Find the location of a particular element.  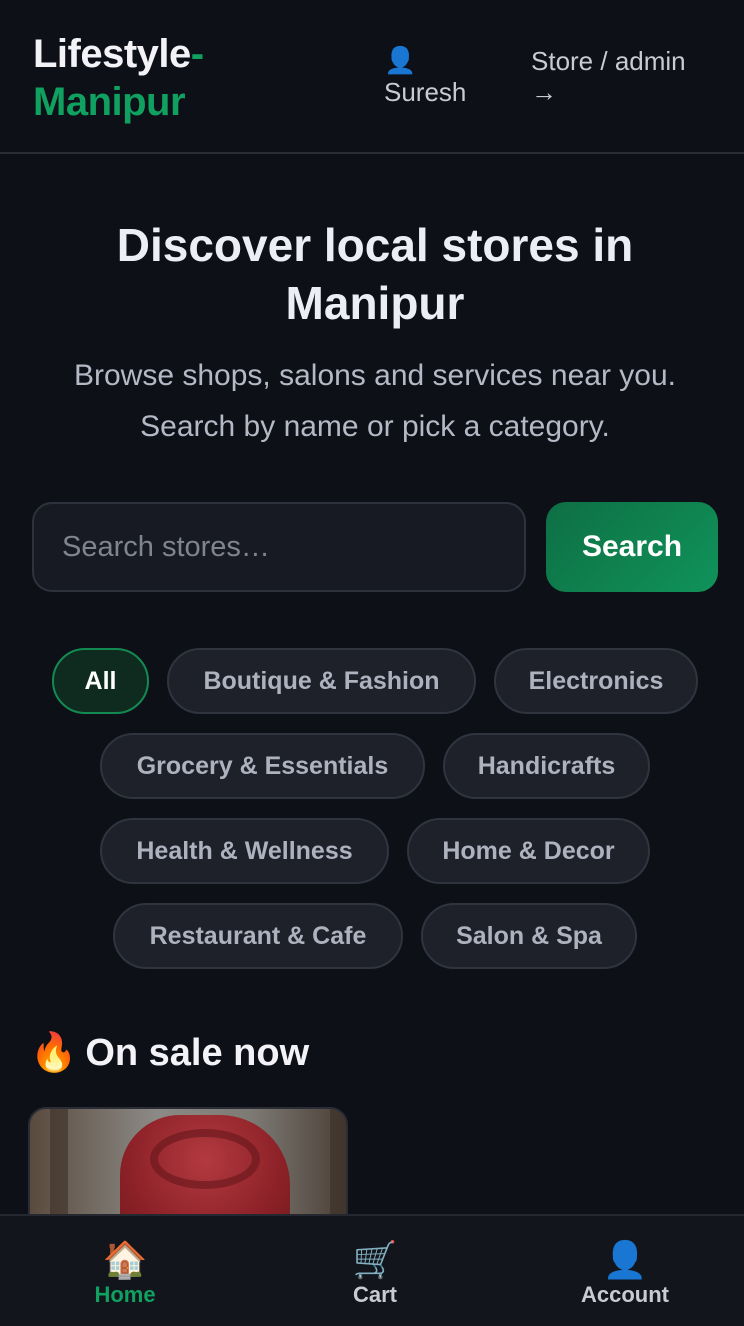

nav-home: 🏠 Home is located at coordinates (125, 1271).